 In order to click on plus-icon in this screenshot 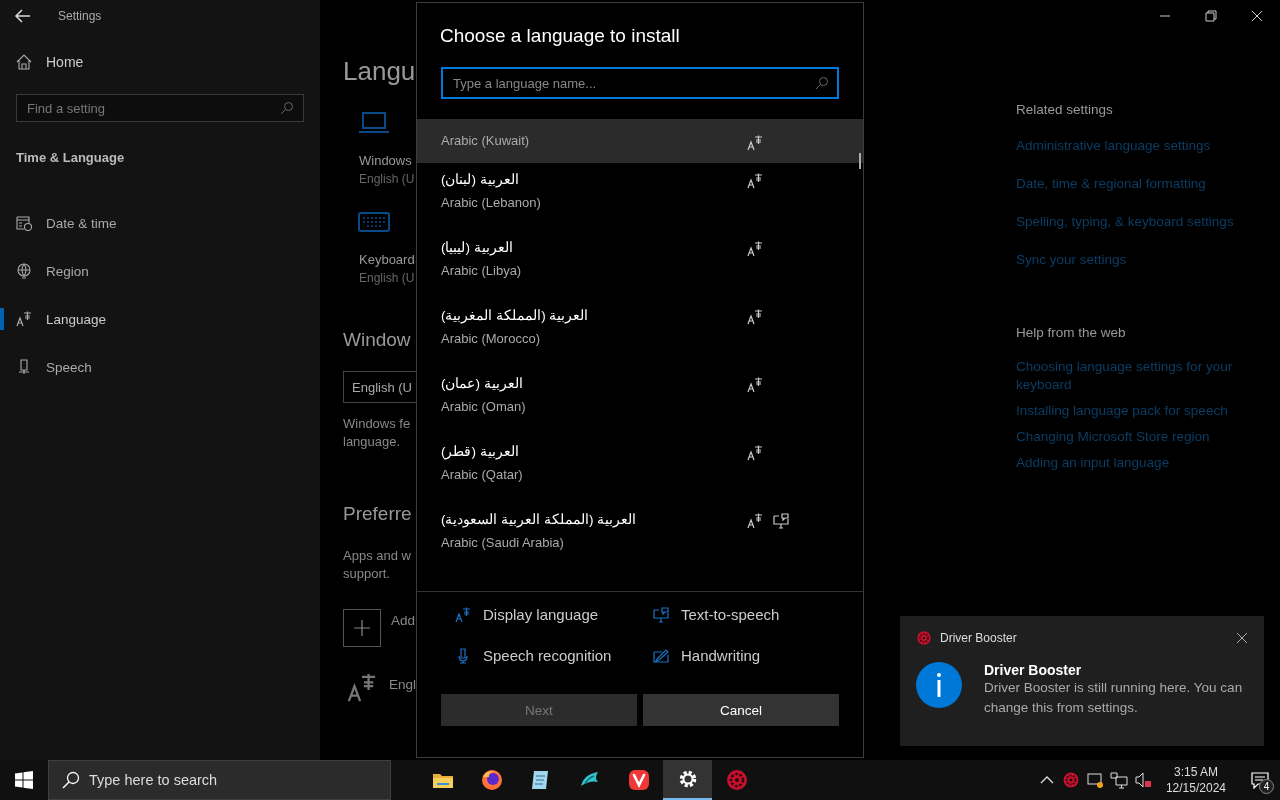, I will do `click(362, 628)`.